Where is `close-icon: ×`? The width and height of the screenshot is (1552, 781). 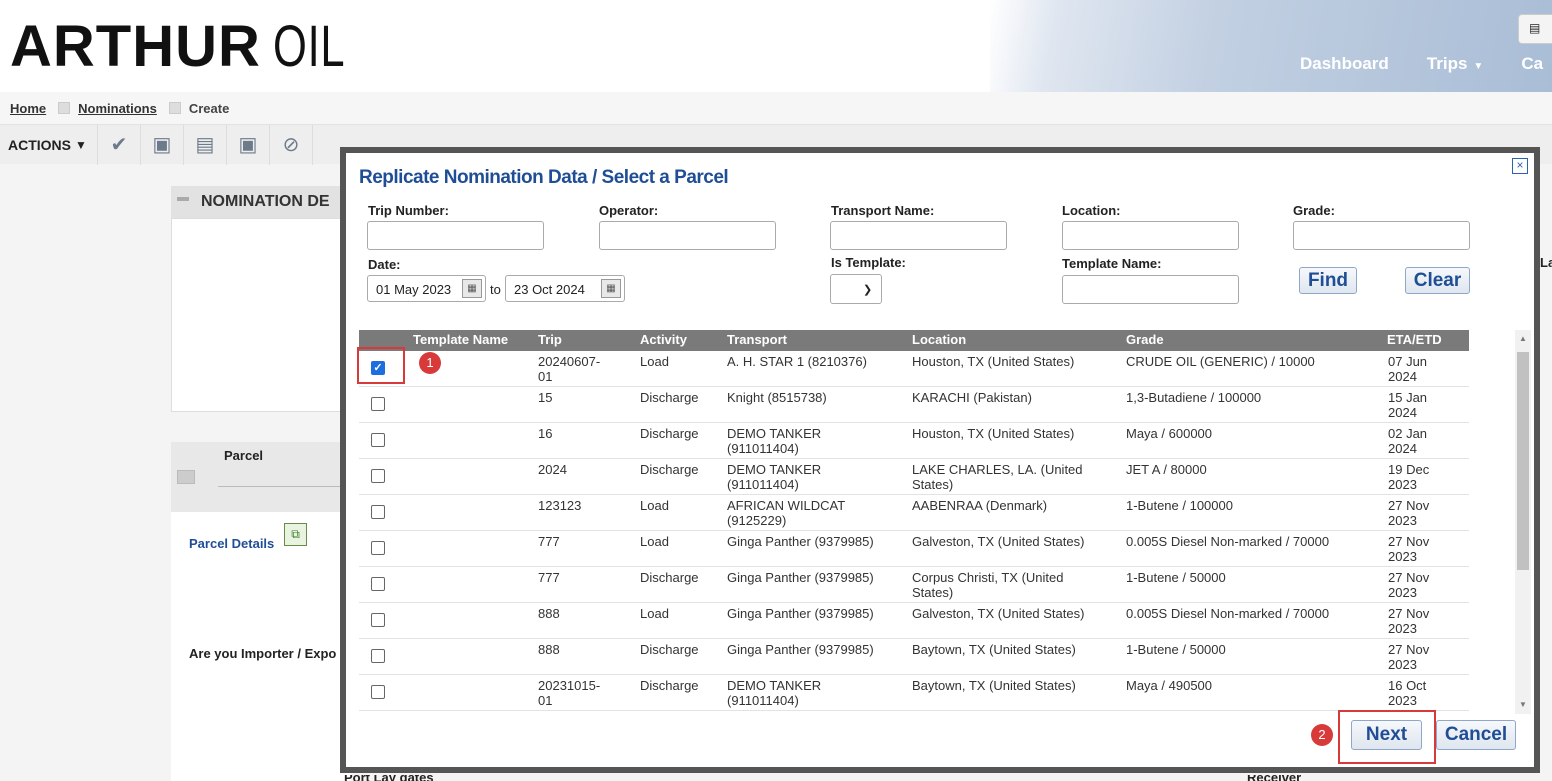
close-icon: × is located at coordinates (1520, 166).